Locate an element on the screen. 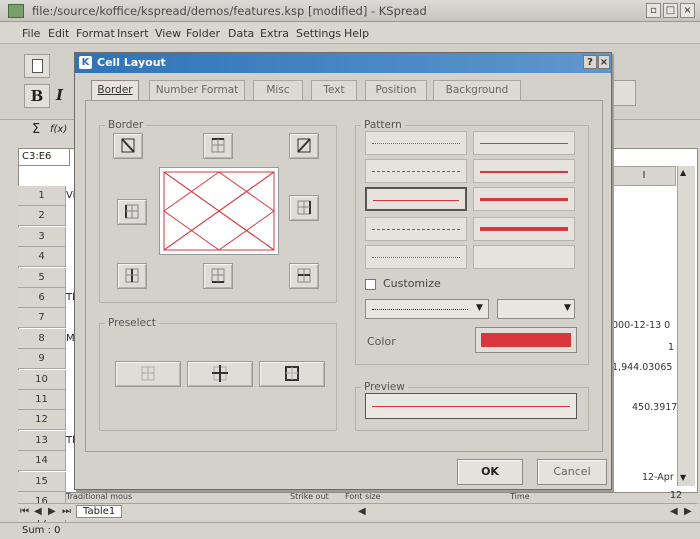 Image resolution: width=700 pixels, height=539 pixels. preselect-inside-button is located at coordinates (220, 374).